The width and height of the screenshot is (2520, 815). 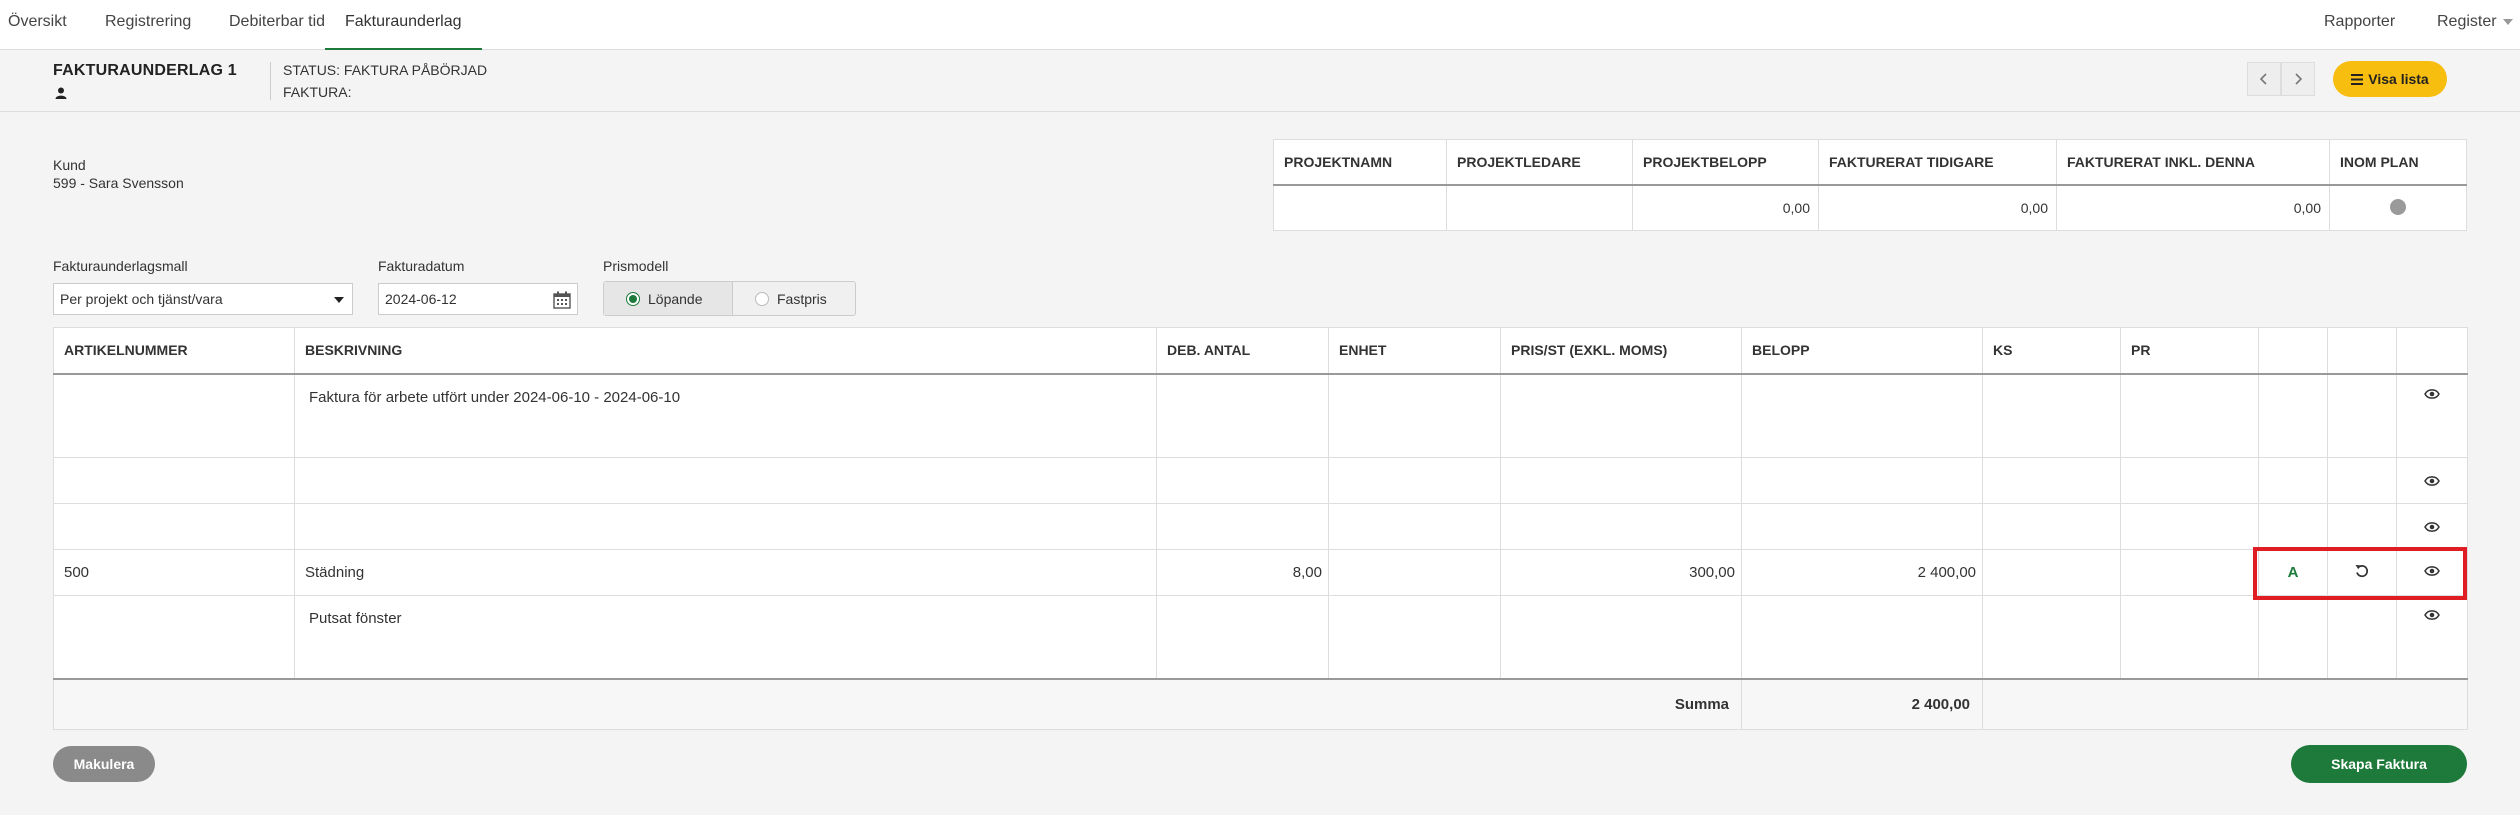 What do you see at coordinates (2507, 21) in the screenshot?
I see `chevron-down-icon` at bounding box center [2507, 21].